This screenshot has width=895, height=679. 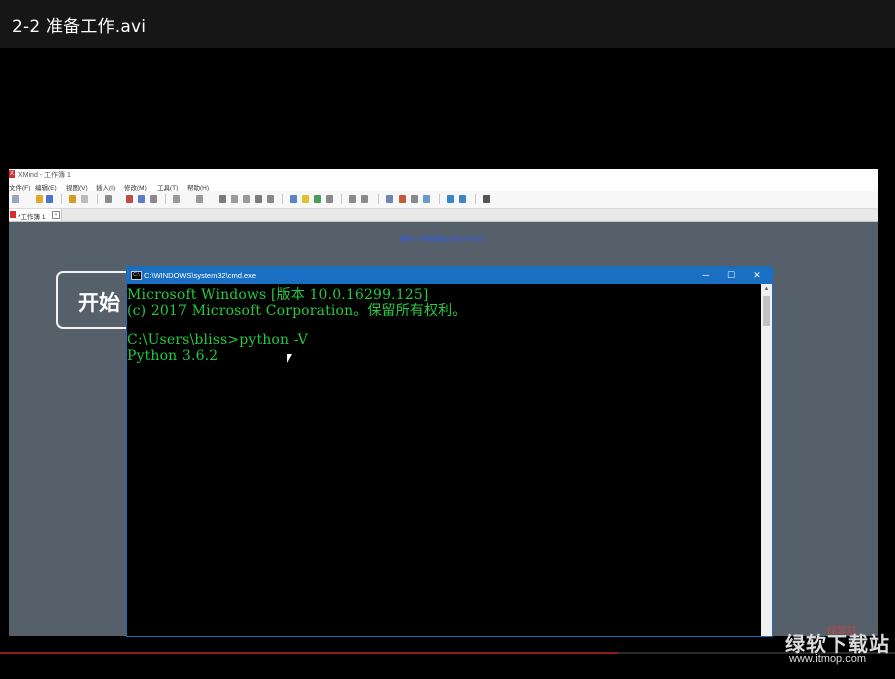 I want to click on console-line: (c) 2017 Microsoft Corporation。保留所有权利。, so click(x=297, y=311).